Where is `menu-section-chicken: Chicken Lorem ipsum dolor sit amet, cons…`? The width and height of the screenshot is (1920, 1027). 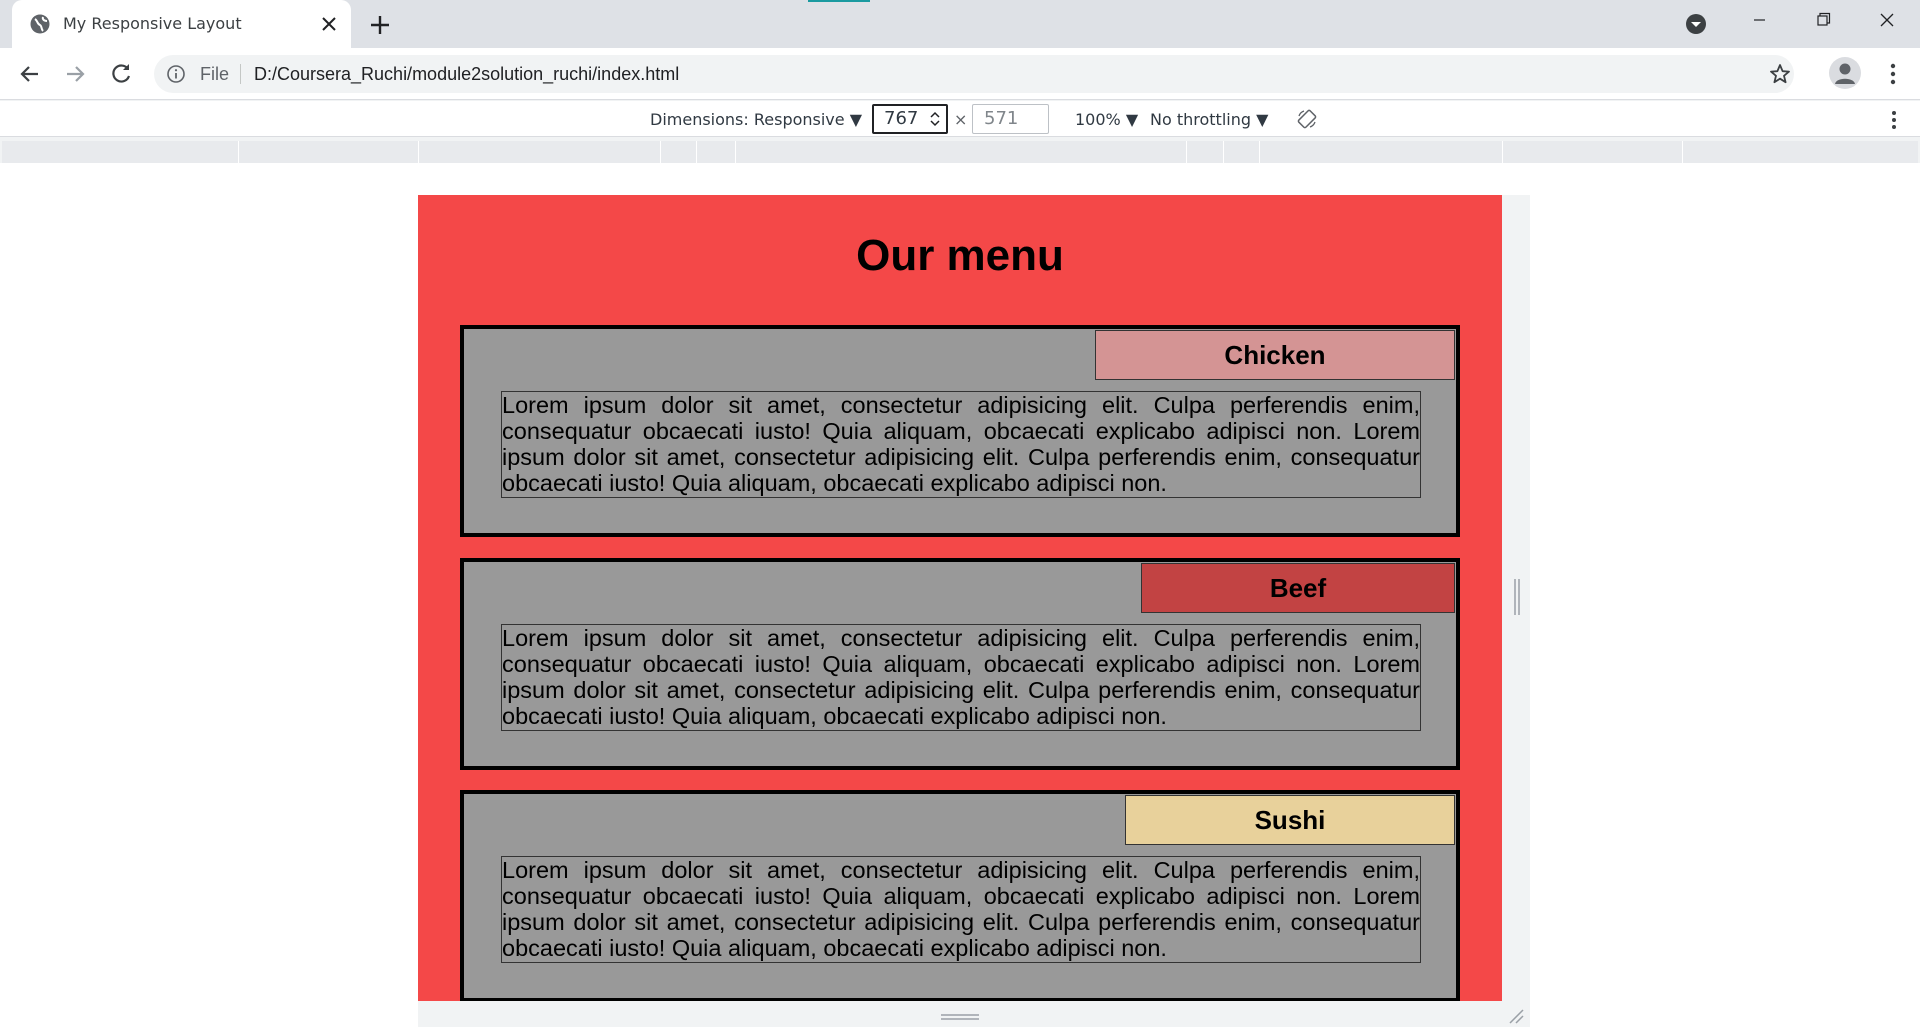 menu-section-chicken: Chicken Lorem ipsum dolor sit amet, cons… is located at coordinates (960, 431).